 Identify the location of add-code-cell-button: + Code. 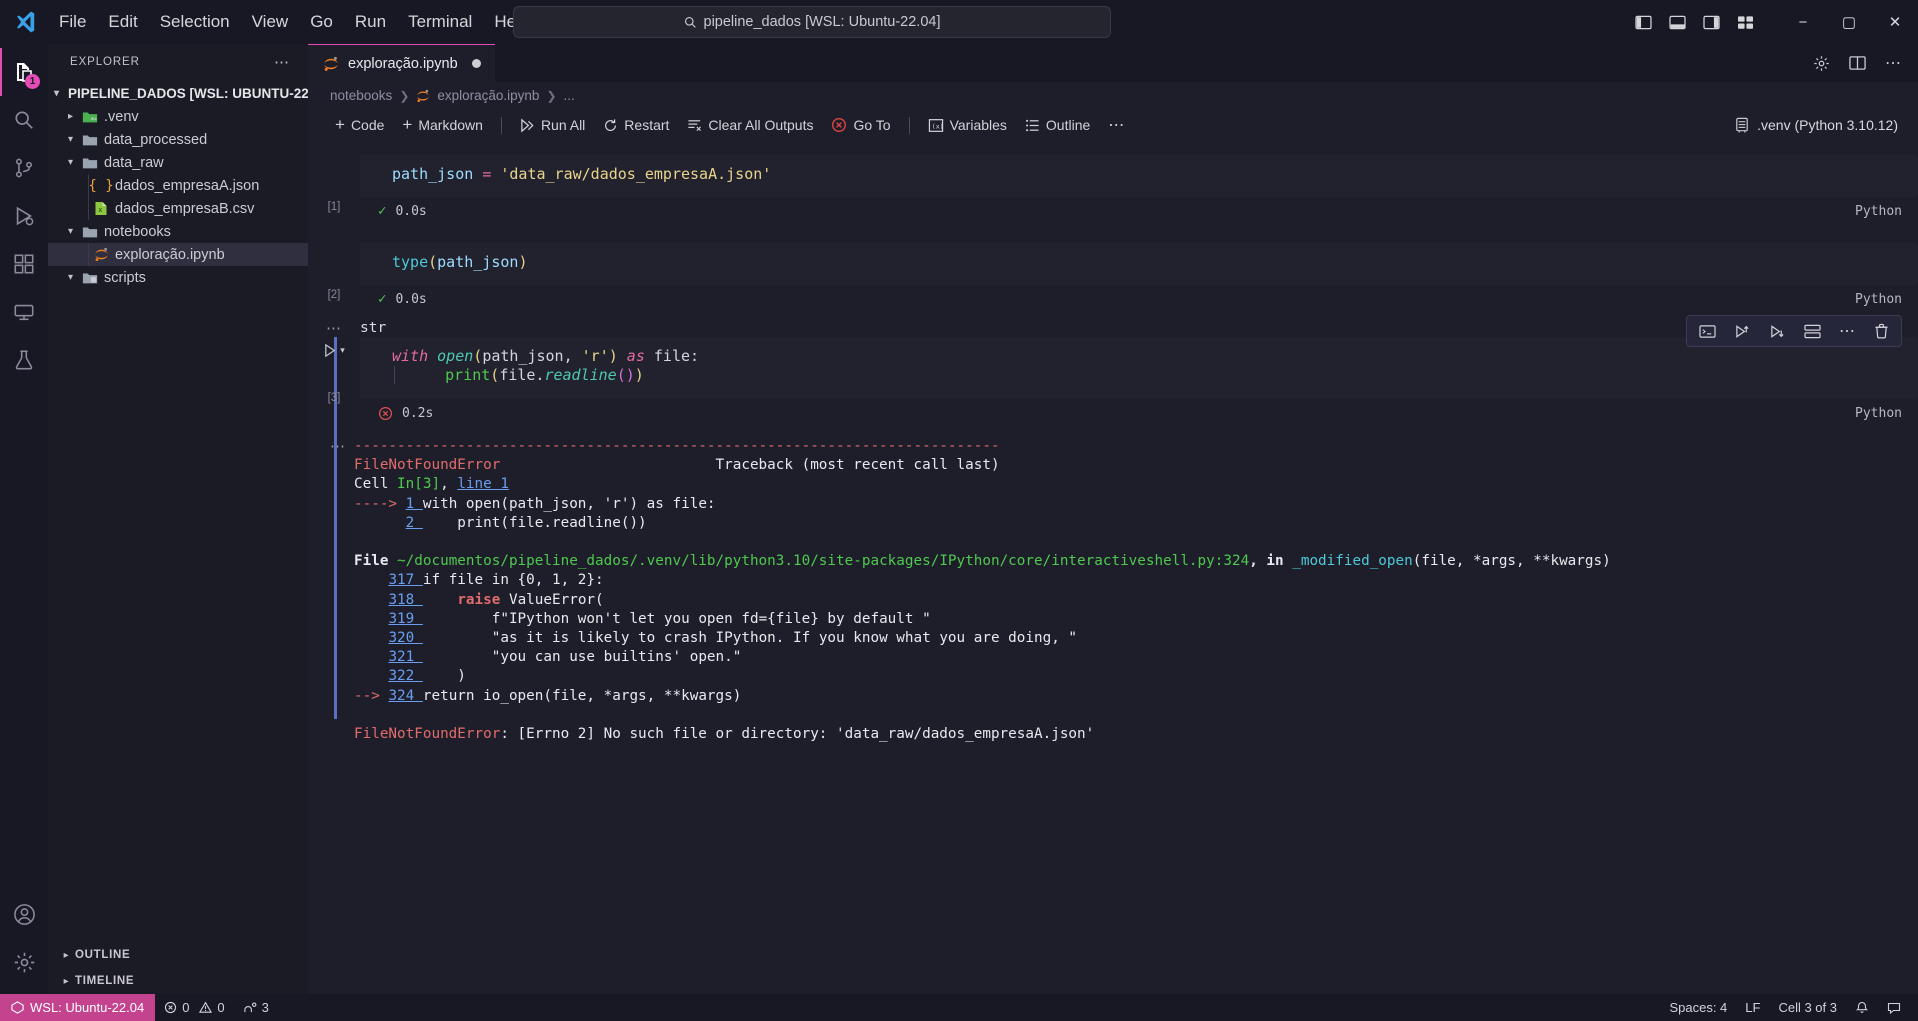
(359, 125).